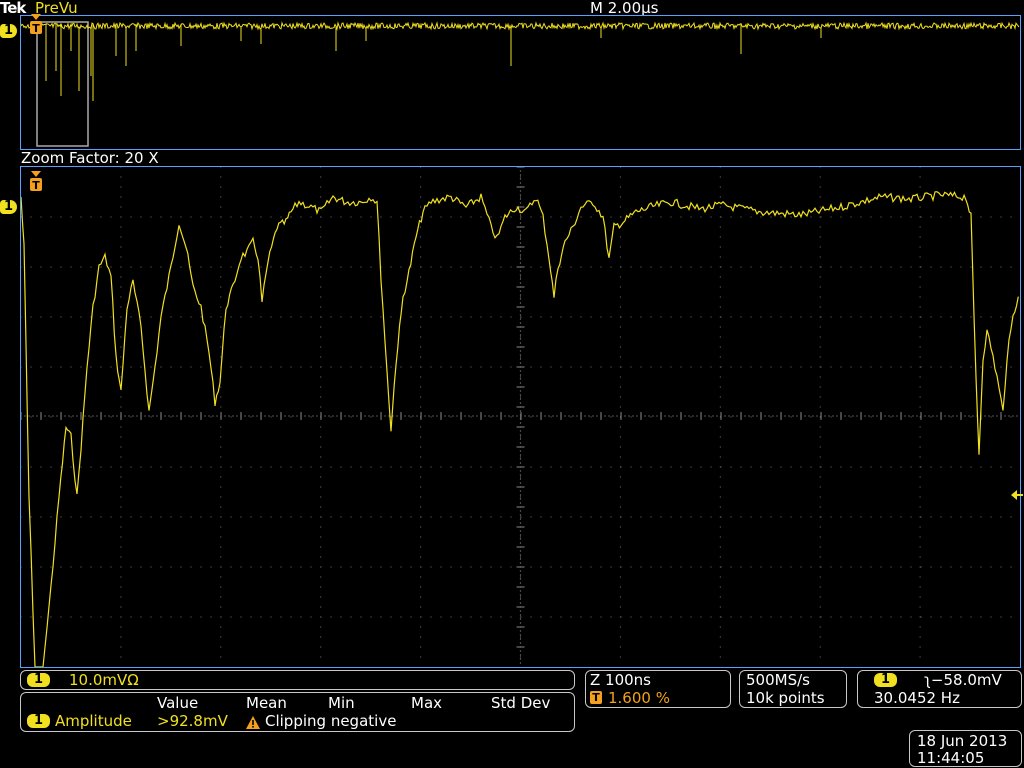  Describe the element at coordinates (39, 680) in the screenshot. I see `channel1-badge: 1` at that location.